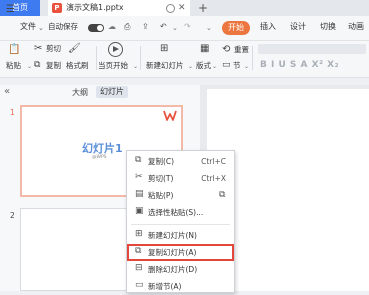  What do you see at coordinates (175, 28) in the screenshot?
I see `undo-dropdown-icon: ⌄` at bounding box center [175, 28].